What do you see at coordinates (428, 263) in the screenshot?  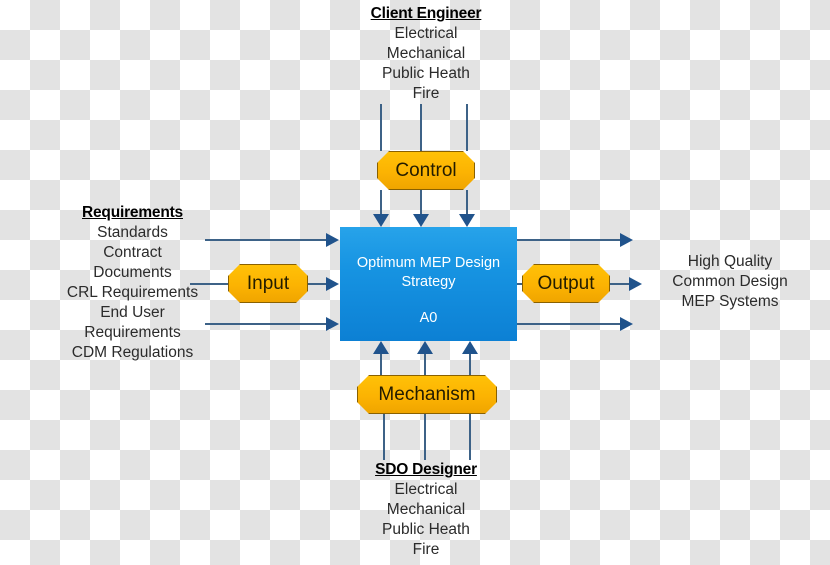 I see `activity-title-line-1: Optimum MEP Design` at bounding box center [428, 263].